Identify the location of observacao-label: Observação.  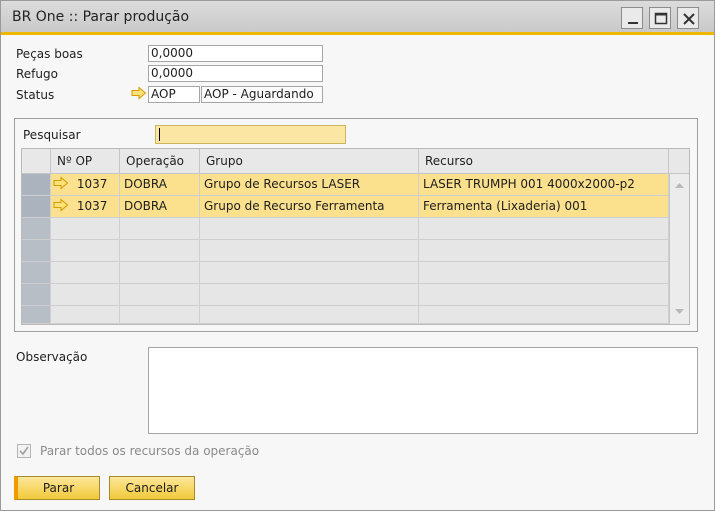
(52, 357).